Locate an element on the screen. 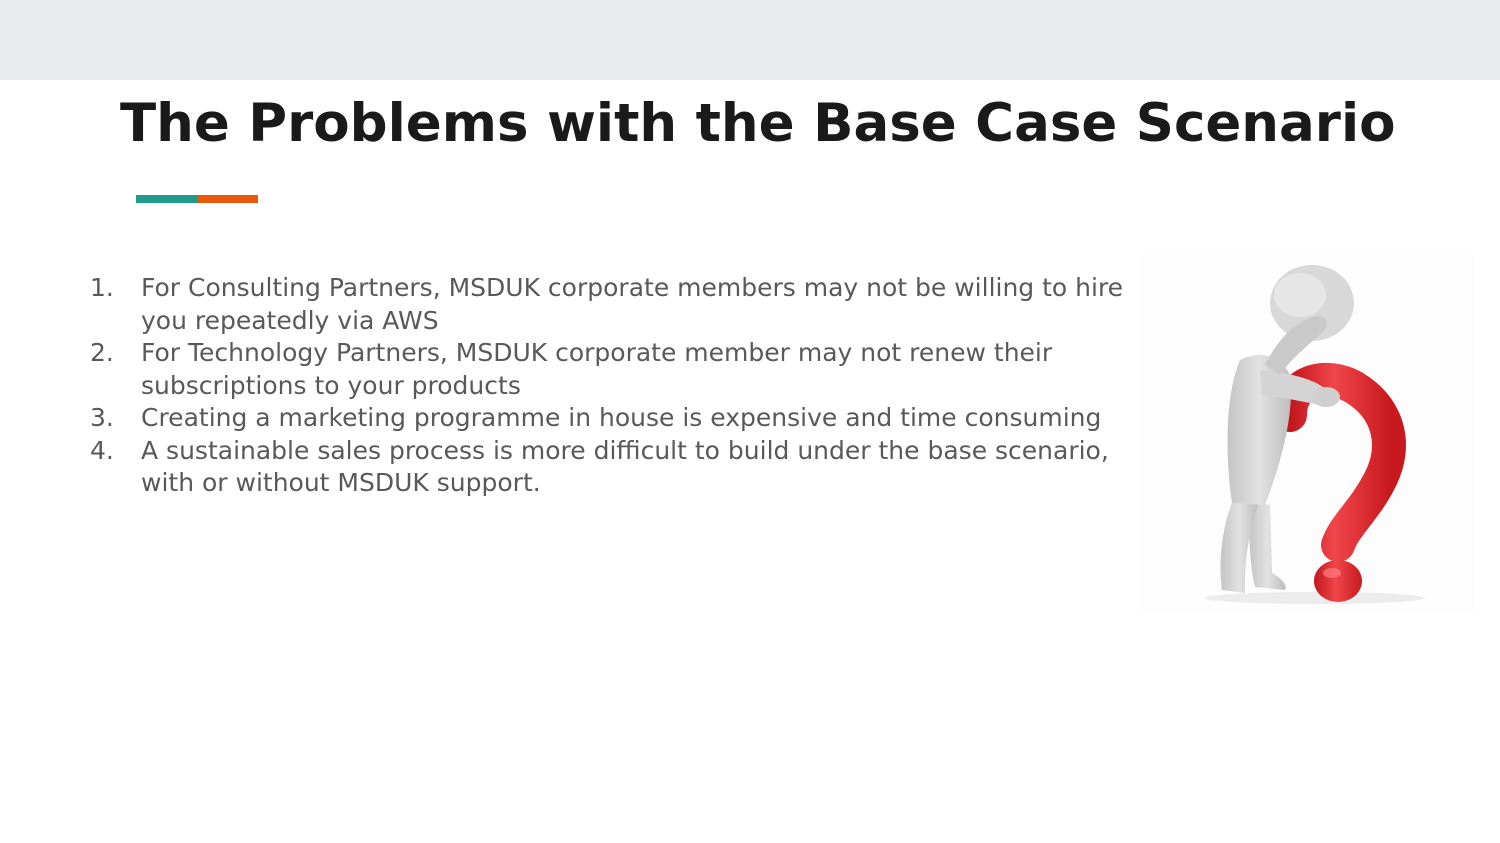 The height and width of the screenshot is (843, 1500). list-item-number: 1. is located at coordinates (102, 287).